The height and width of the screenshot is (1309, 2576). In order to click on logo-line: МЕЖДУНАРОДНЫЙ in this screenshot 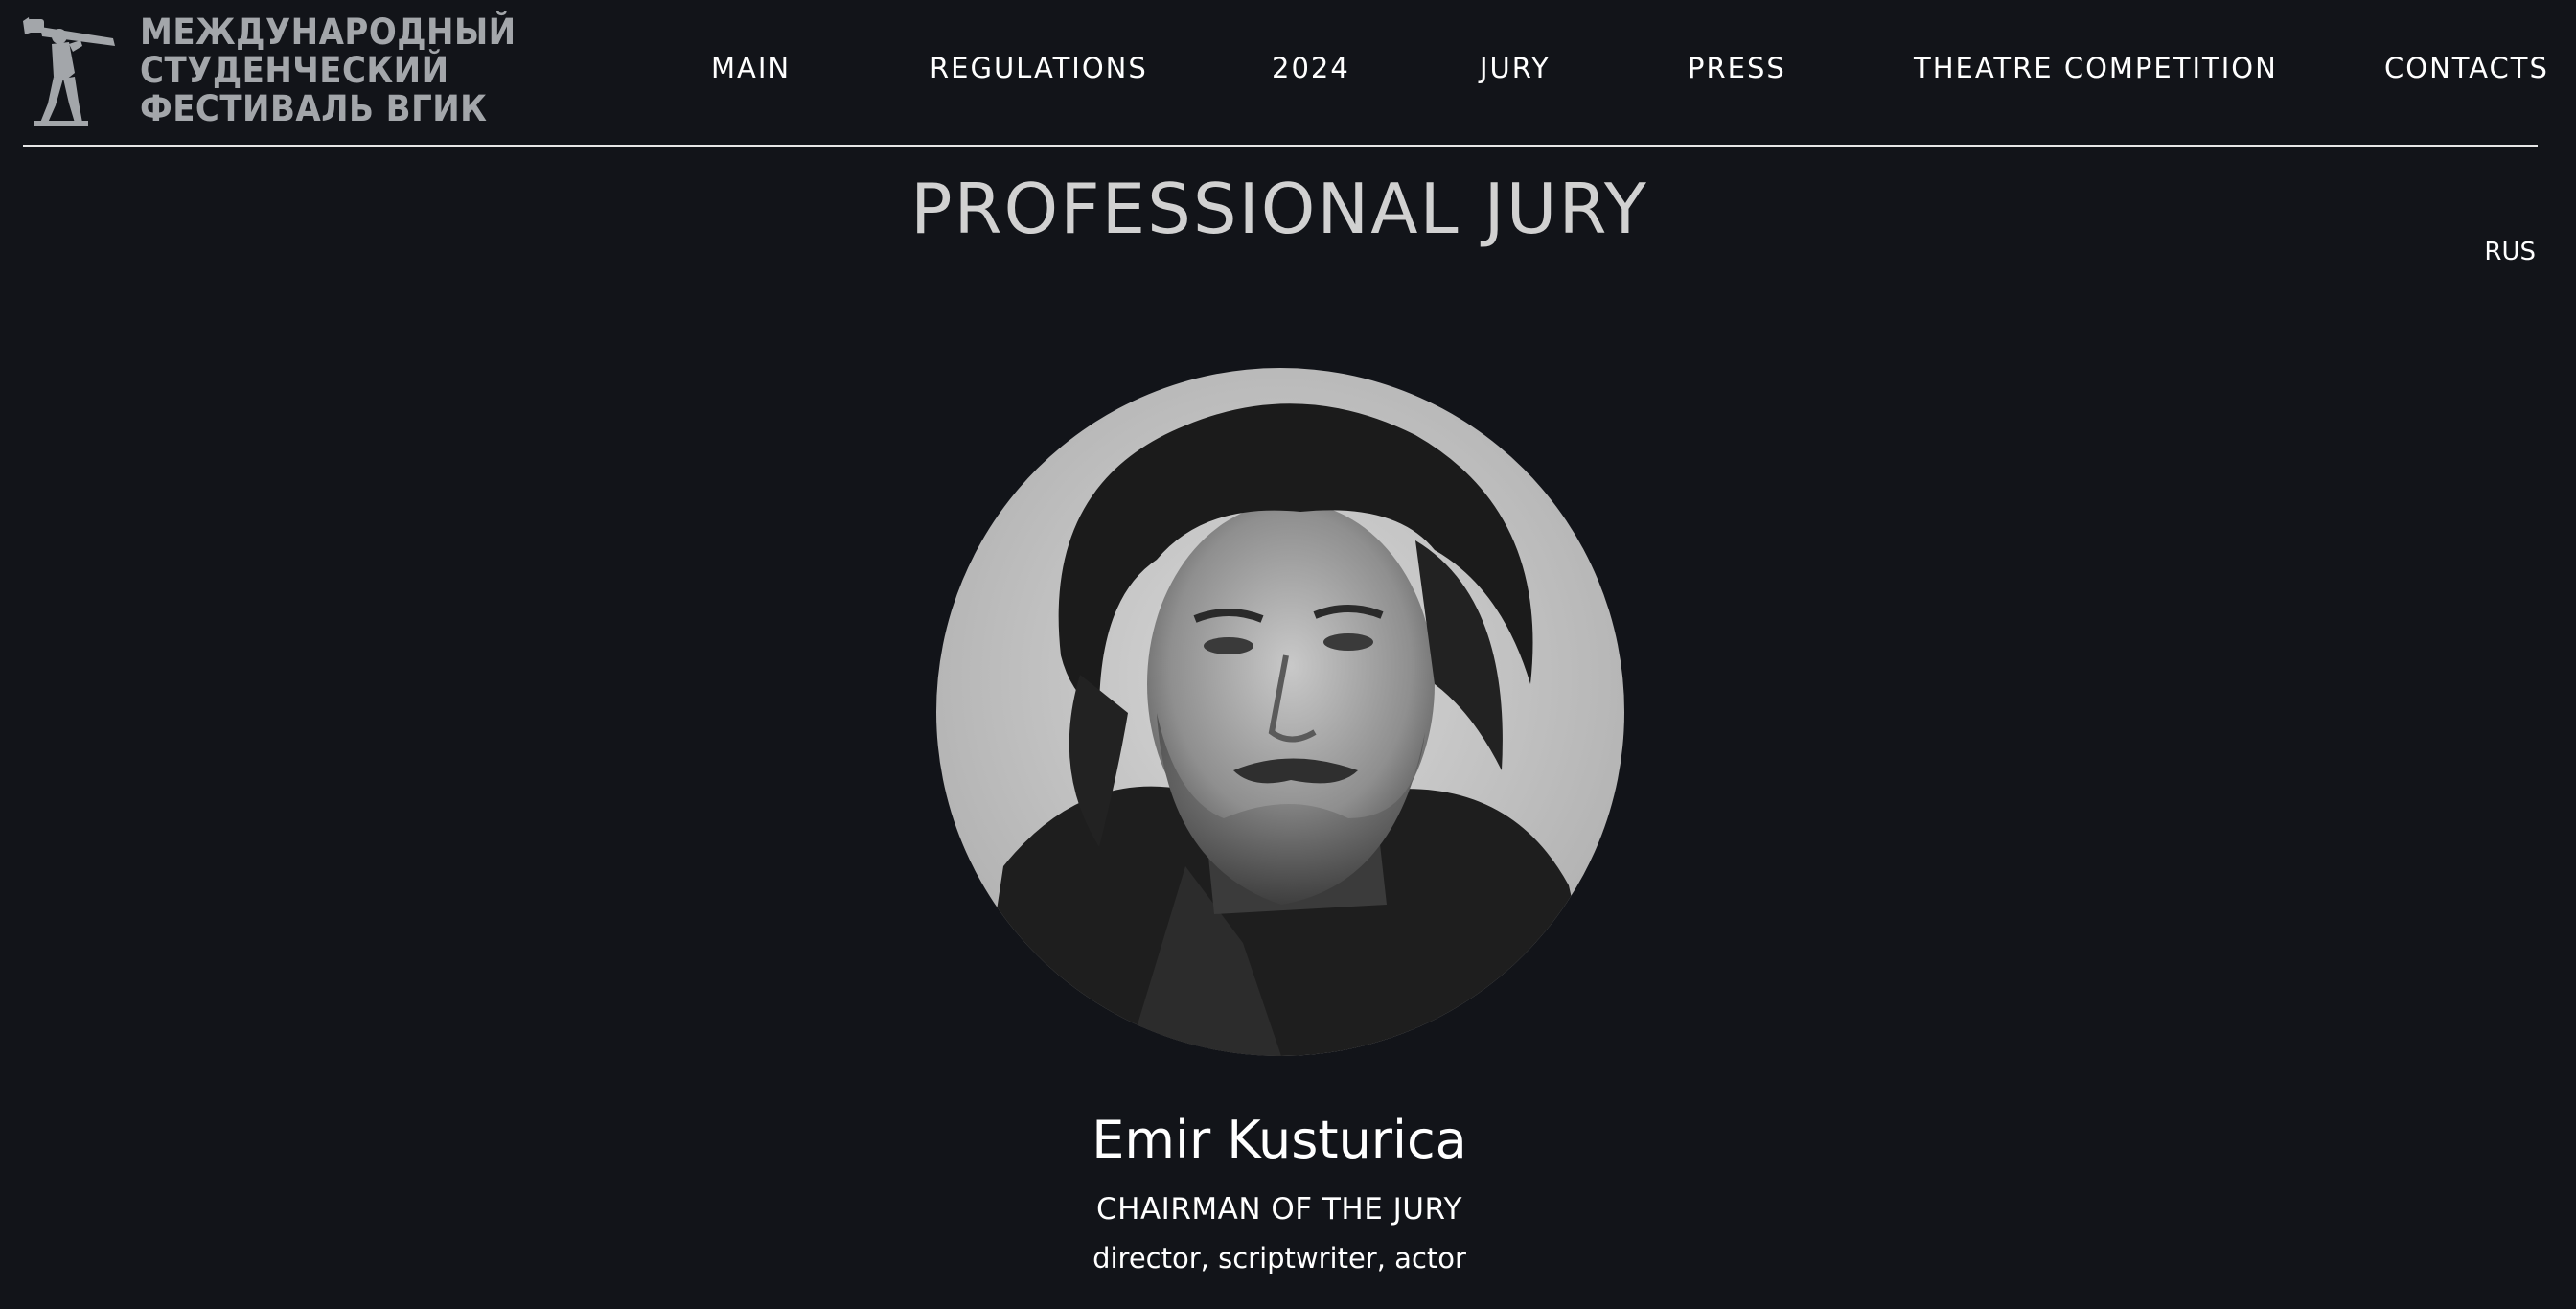, I will do `click(328, 32)`.